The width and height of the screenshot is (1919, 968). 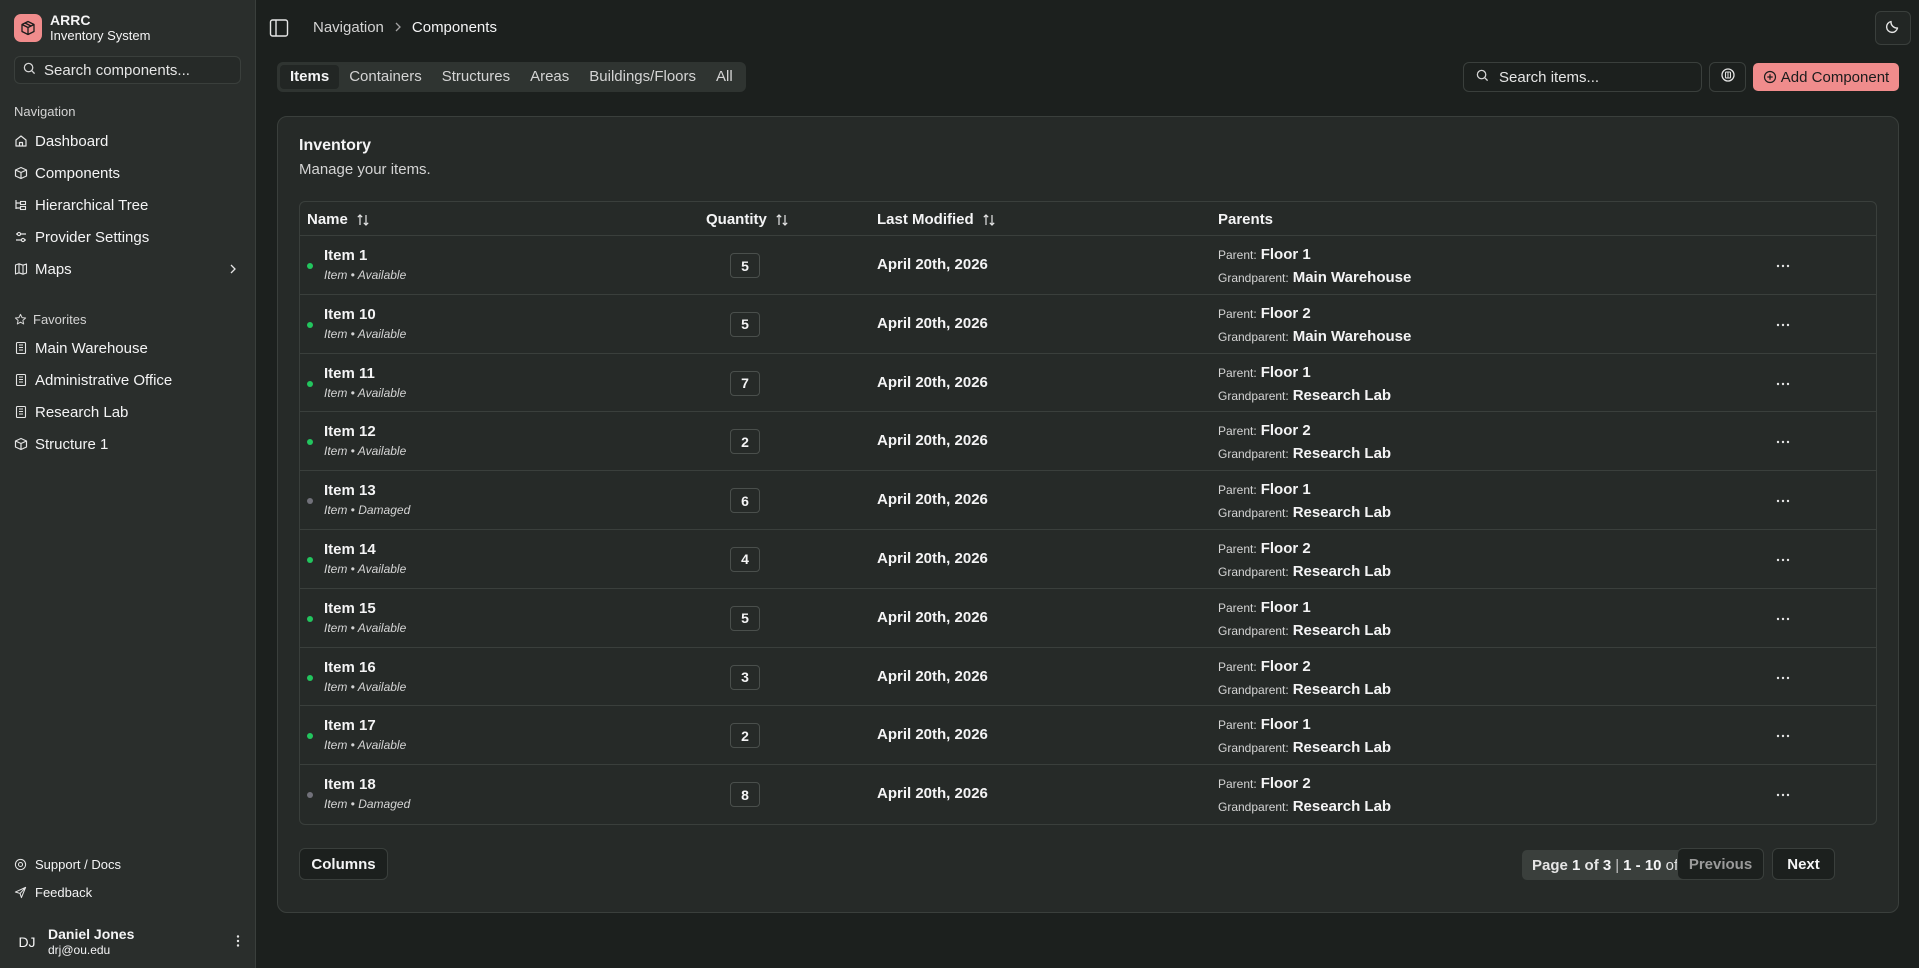 What do you see at coordinates (336, 804) in the screenshot?
I see `item-type: Item` at bounding box center [336, 804].